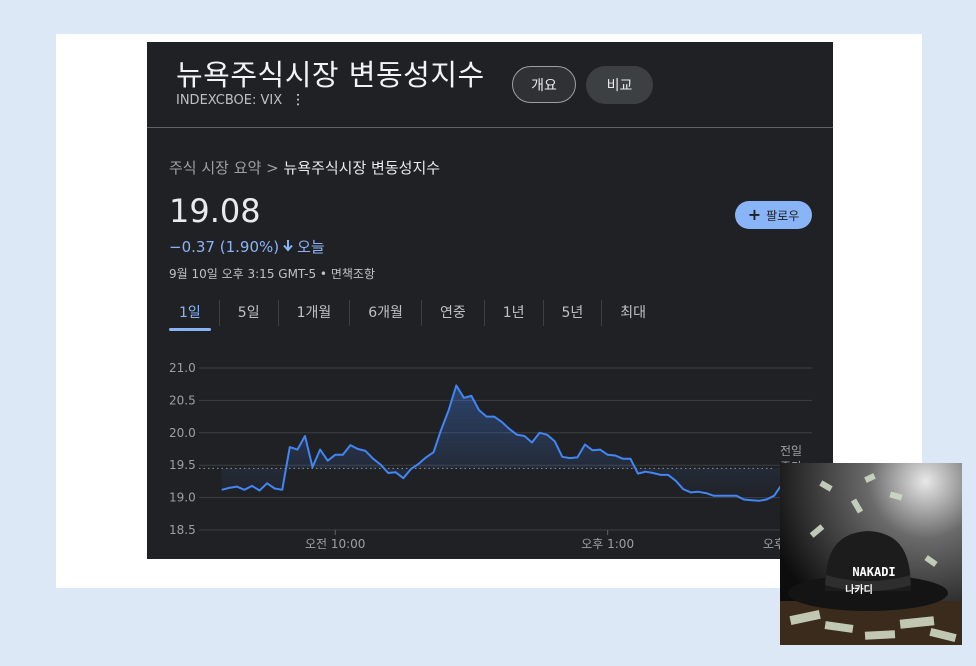 This screenshot has height=666, width=976. I want to click on channel-thumbnail: NAKADI 나카디, so click(871, 554).